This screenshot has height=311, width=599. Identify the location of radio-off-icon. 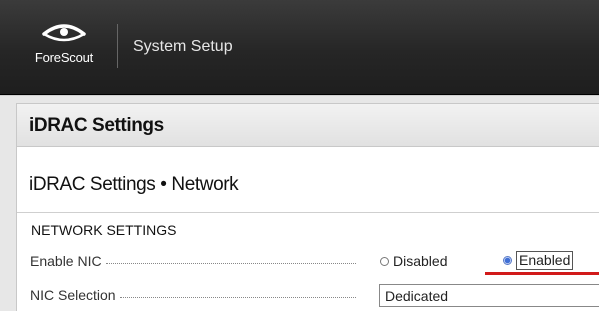
(384, 261).